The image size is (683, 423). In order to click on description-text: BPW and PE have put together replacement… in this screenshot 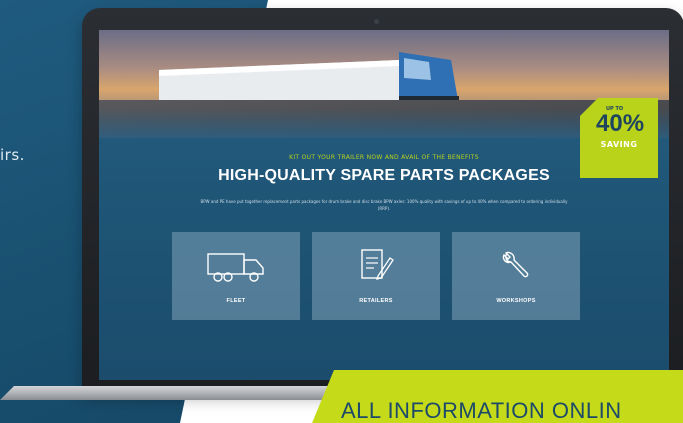, I will do `click(384, 205)`.